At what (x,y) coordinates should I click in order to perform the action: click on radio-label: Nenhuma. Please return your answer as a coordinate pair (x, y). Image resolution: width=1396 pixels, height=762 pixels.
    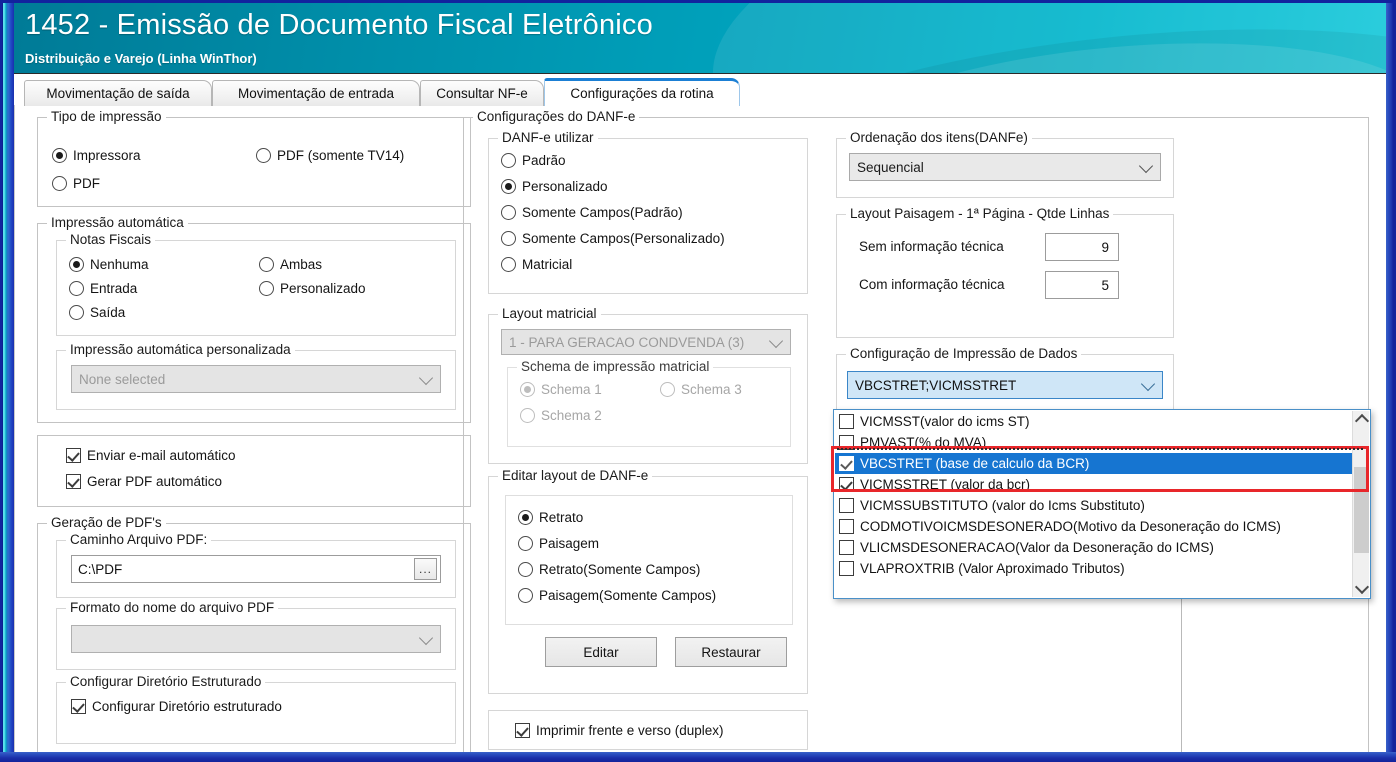
    Looking at the image, I should click on (119, 264).